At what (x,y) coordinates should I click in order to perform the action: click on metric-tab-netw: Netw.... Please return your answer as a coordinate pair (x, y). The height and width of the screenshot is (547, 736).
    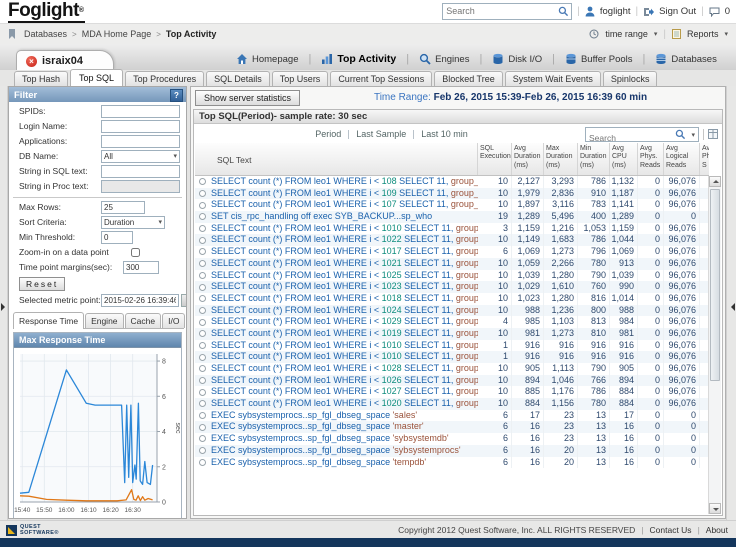
    Looking at the image, I should click on (186, 320).